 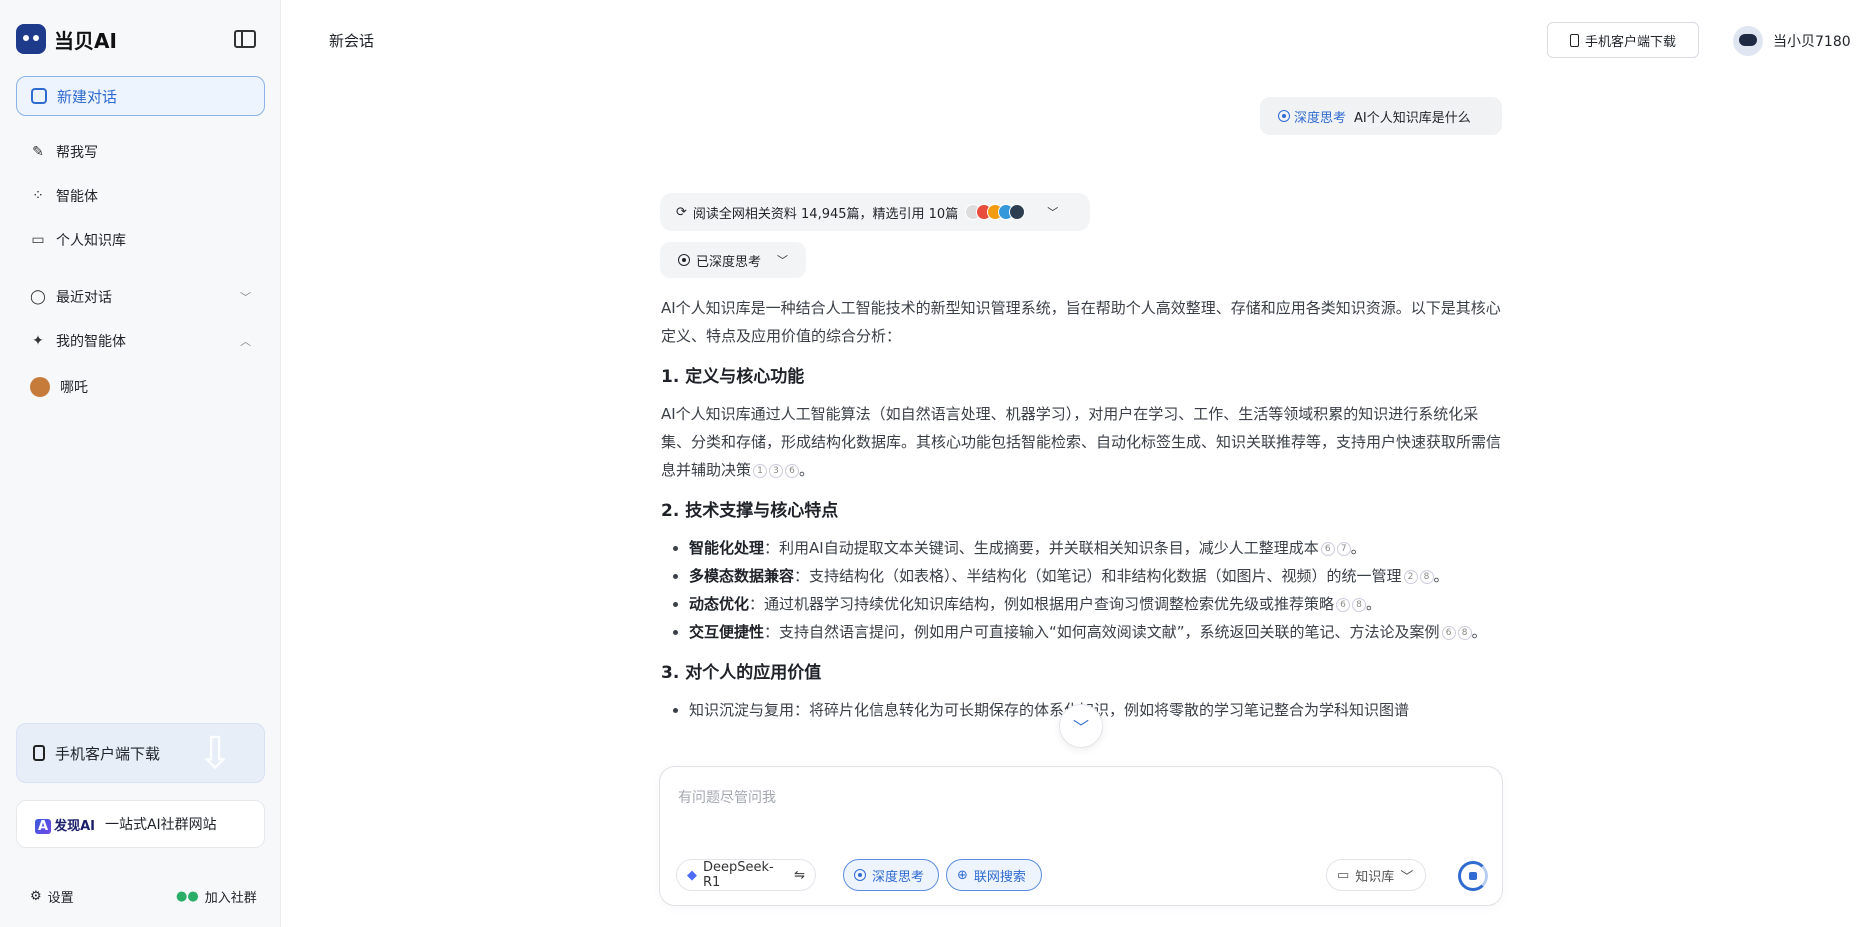 What do you see at coordinates (140, 152) in the screenshot?
I see `sidebar-item-write: ✎ 帮我写` at bounding box center [140, 152].